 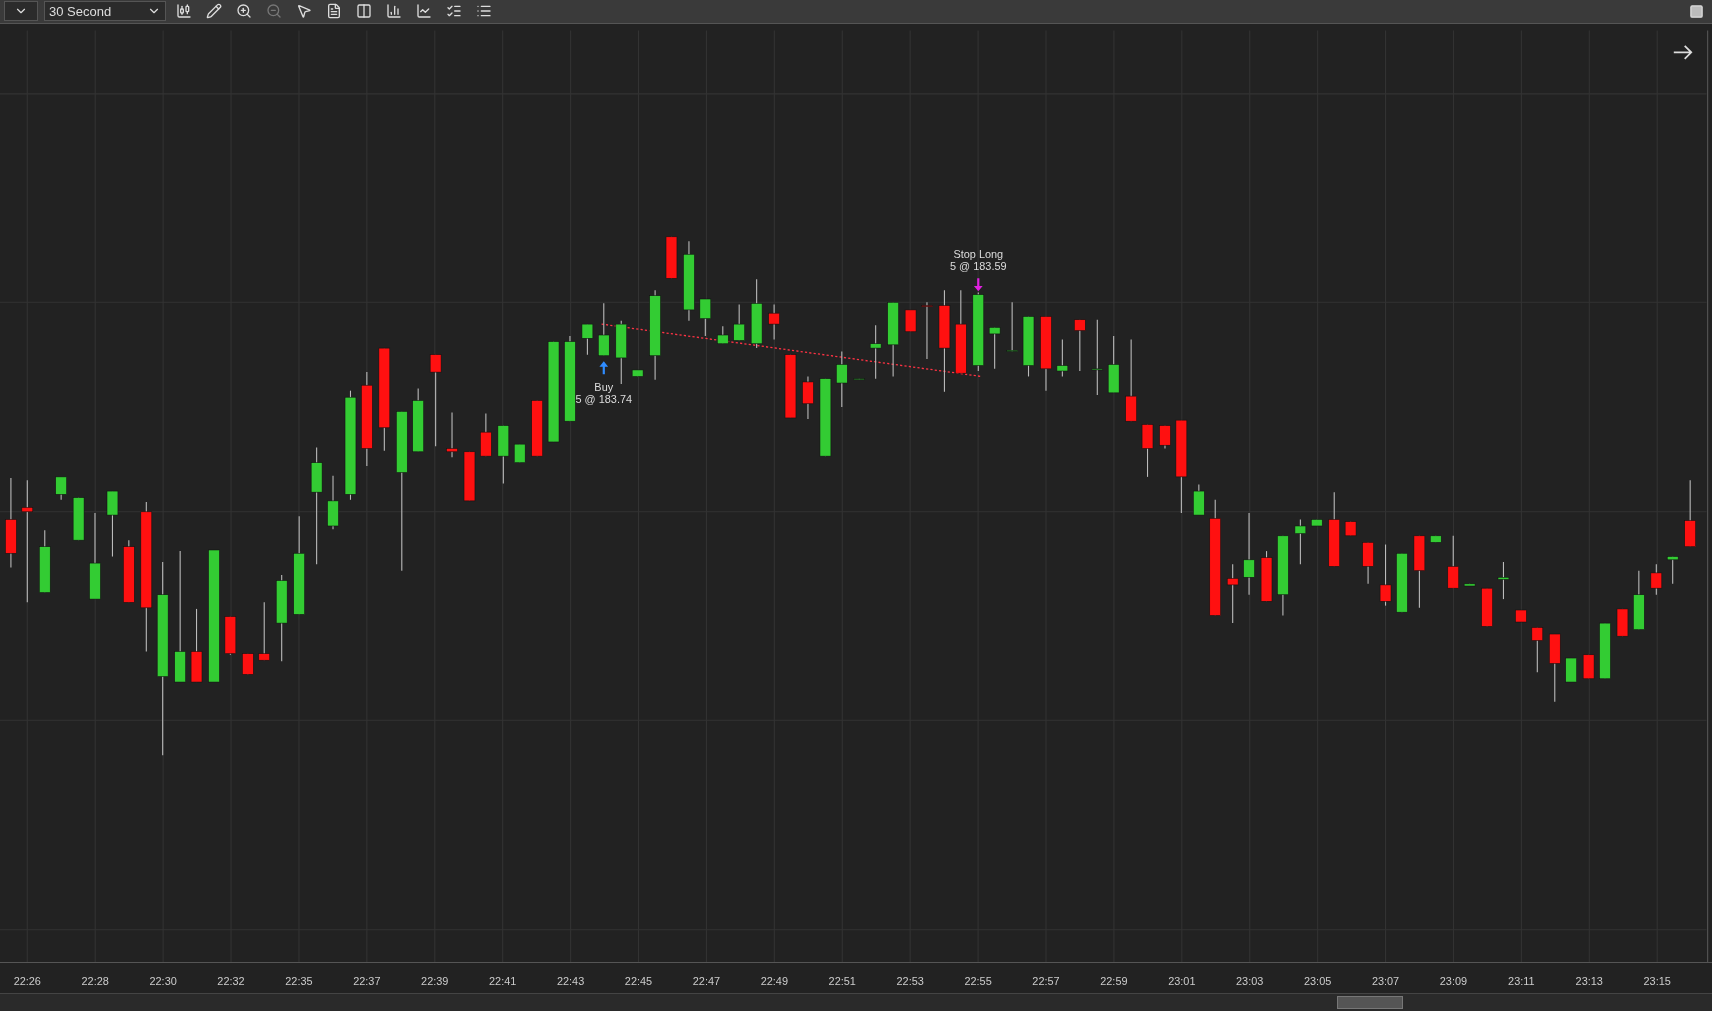 What do you see at coordinates (1589, 981) in the screenshot?
I see `time-axis-label: 23:13` at bounding box center [1589, 981].